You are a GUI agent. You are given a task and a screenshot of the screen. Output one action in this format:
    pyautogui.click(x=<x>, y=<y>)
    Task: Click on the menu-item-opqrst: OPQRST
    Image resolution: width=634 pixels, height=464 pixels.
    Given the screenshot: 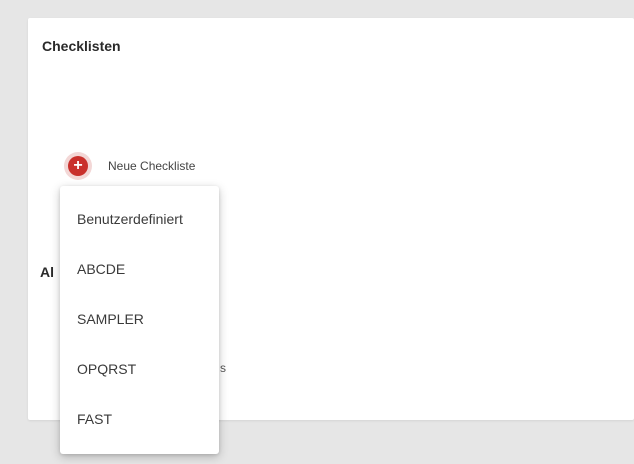 What is the action you would take?
    pyautogui.click(x=139, y=369)
    